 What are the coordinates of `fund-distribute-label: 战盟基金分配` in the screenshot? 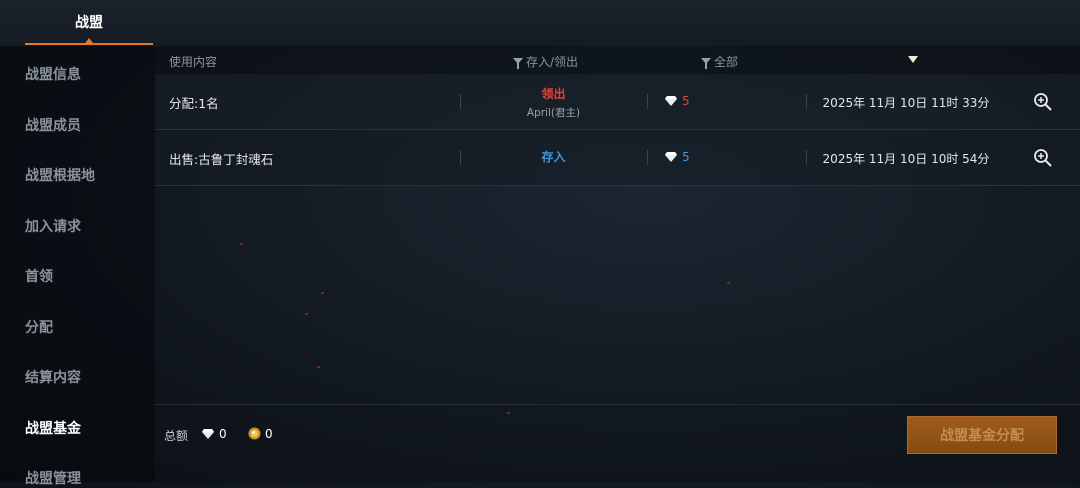 It's located at (982, 436).